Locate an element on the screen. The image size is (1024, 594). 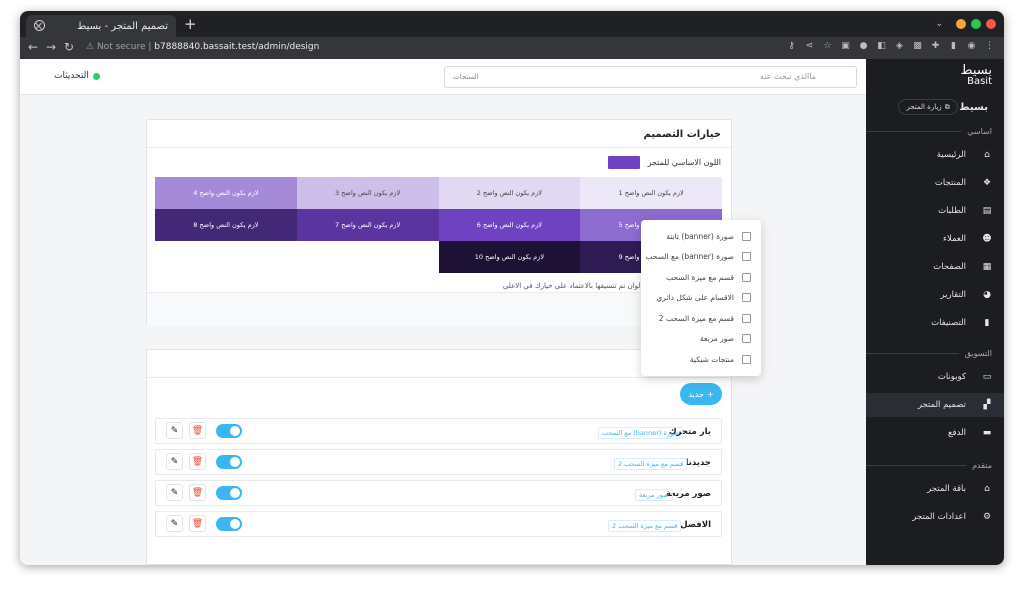
key-icon: ⚷ is located at coordinates (791, 46).